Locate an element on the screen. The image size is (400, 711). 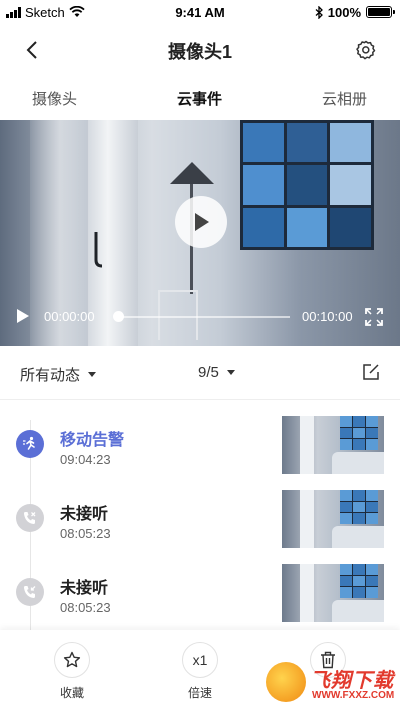
event-type-dropdown: 所有动态 is located at coordinates (58, 374).